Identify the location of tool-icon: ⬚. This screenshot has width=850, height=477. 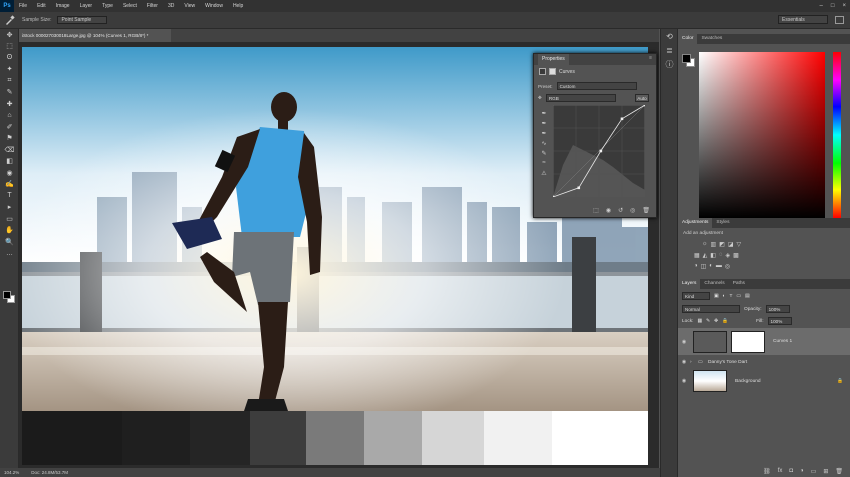
(9, 47).